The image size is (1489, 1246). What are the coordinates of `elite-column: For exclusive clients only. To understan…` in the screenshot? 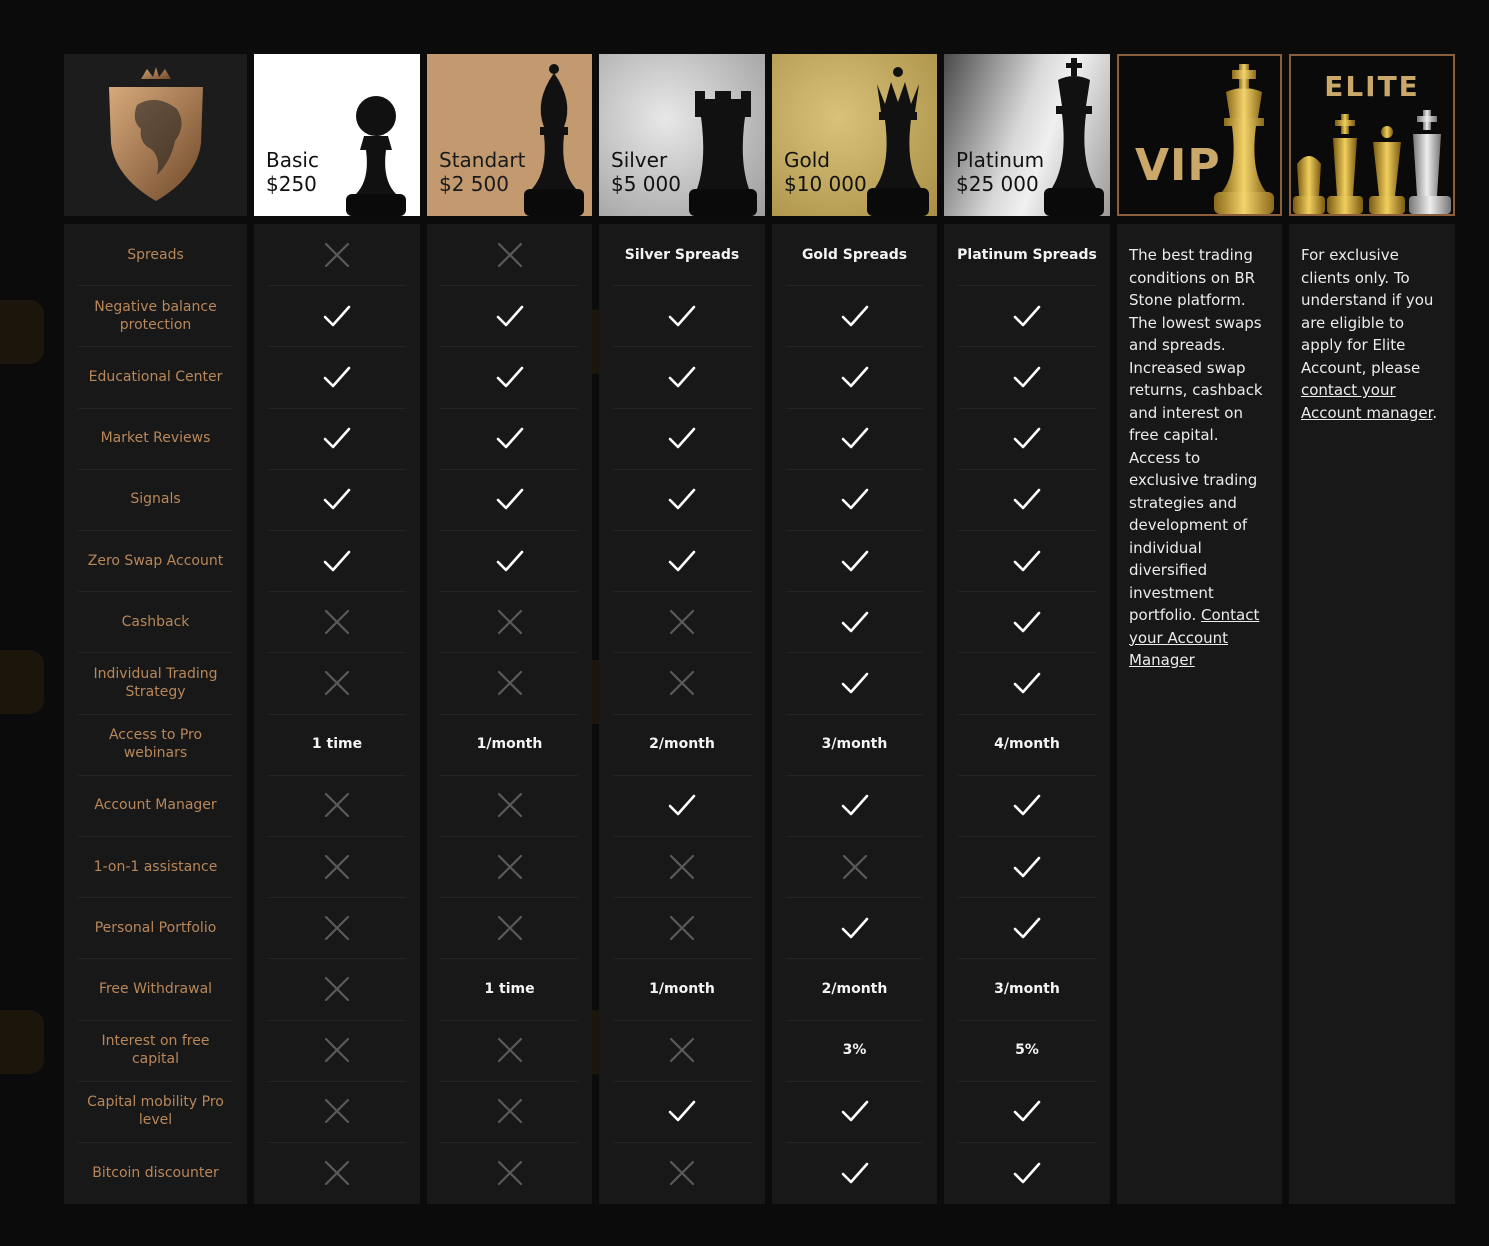 It's located at (1372, 714).